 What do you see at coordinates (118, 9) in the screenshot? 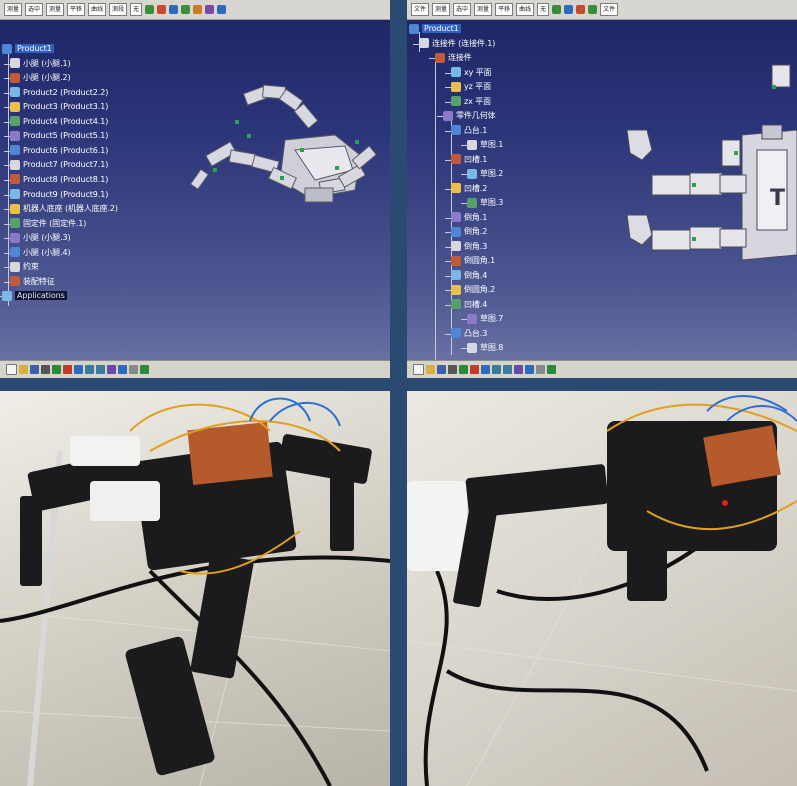
I see `toolbar-combo: 测段` at bounding box center [118, 9].